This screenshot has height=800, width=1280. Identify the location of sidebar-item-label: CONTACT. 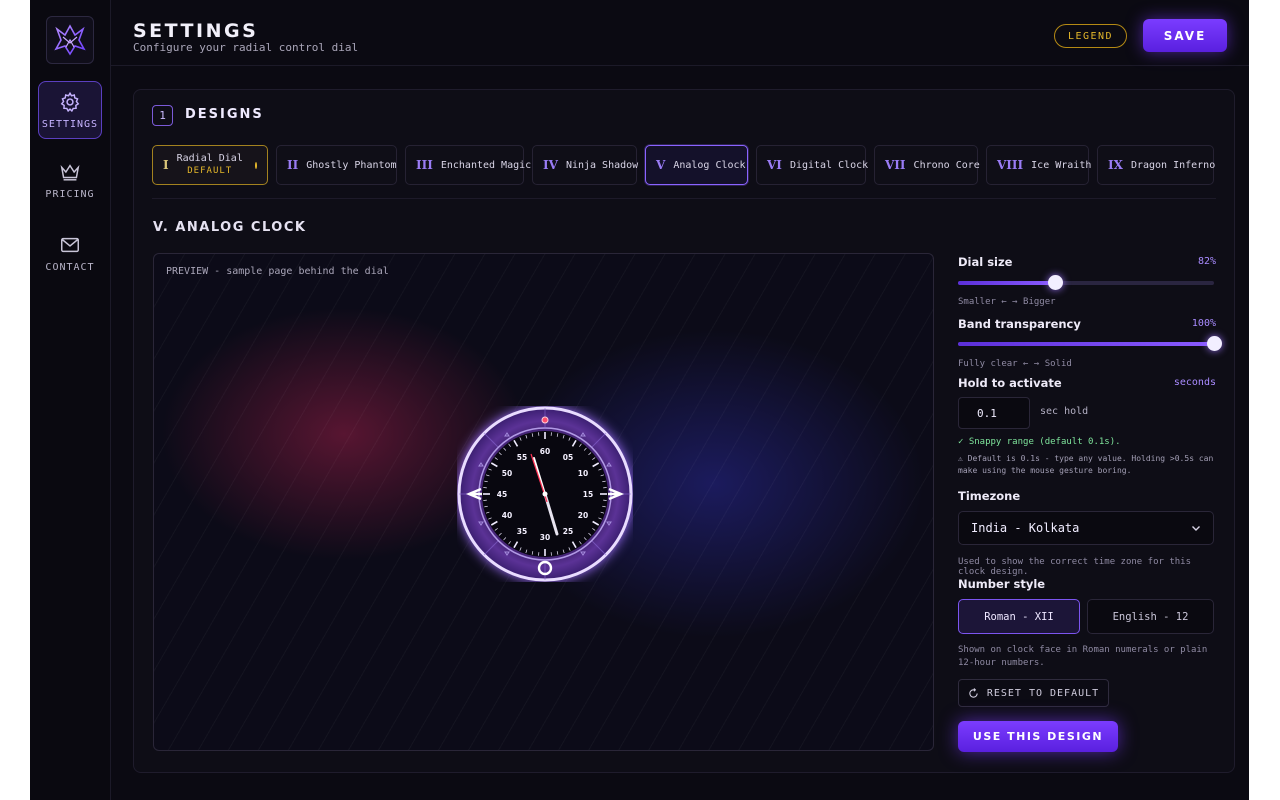
(70, 267).